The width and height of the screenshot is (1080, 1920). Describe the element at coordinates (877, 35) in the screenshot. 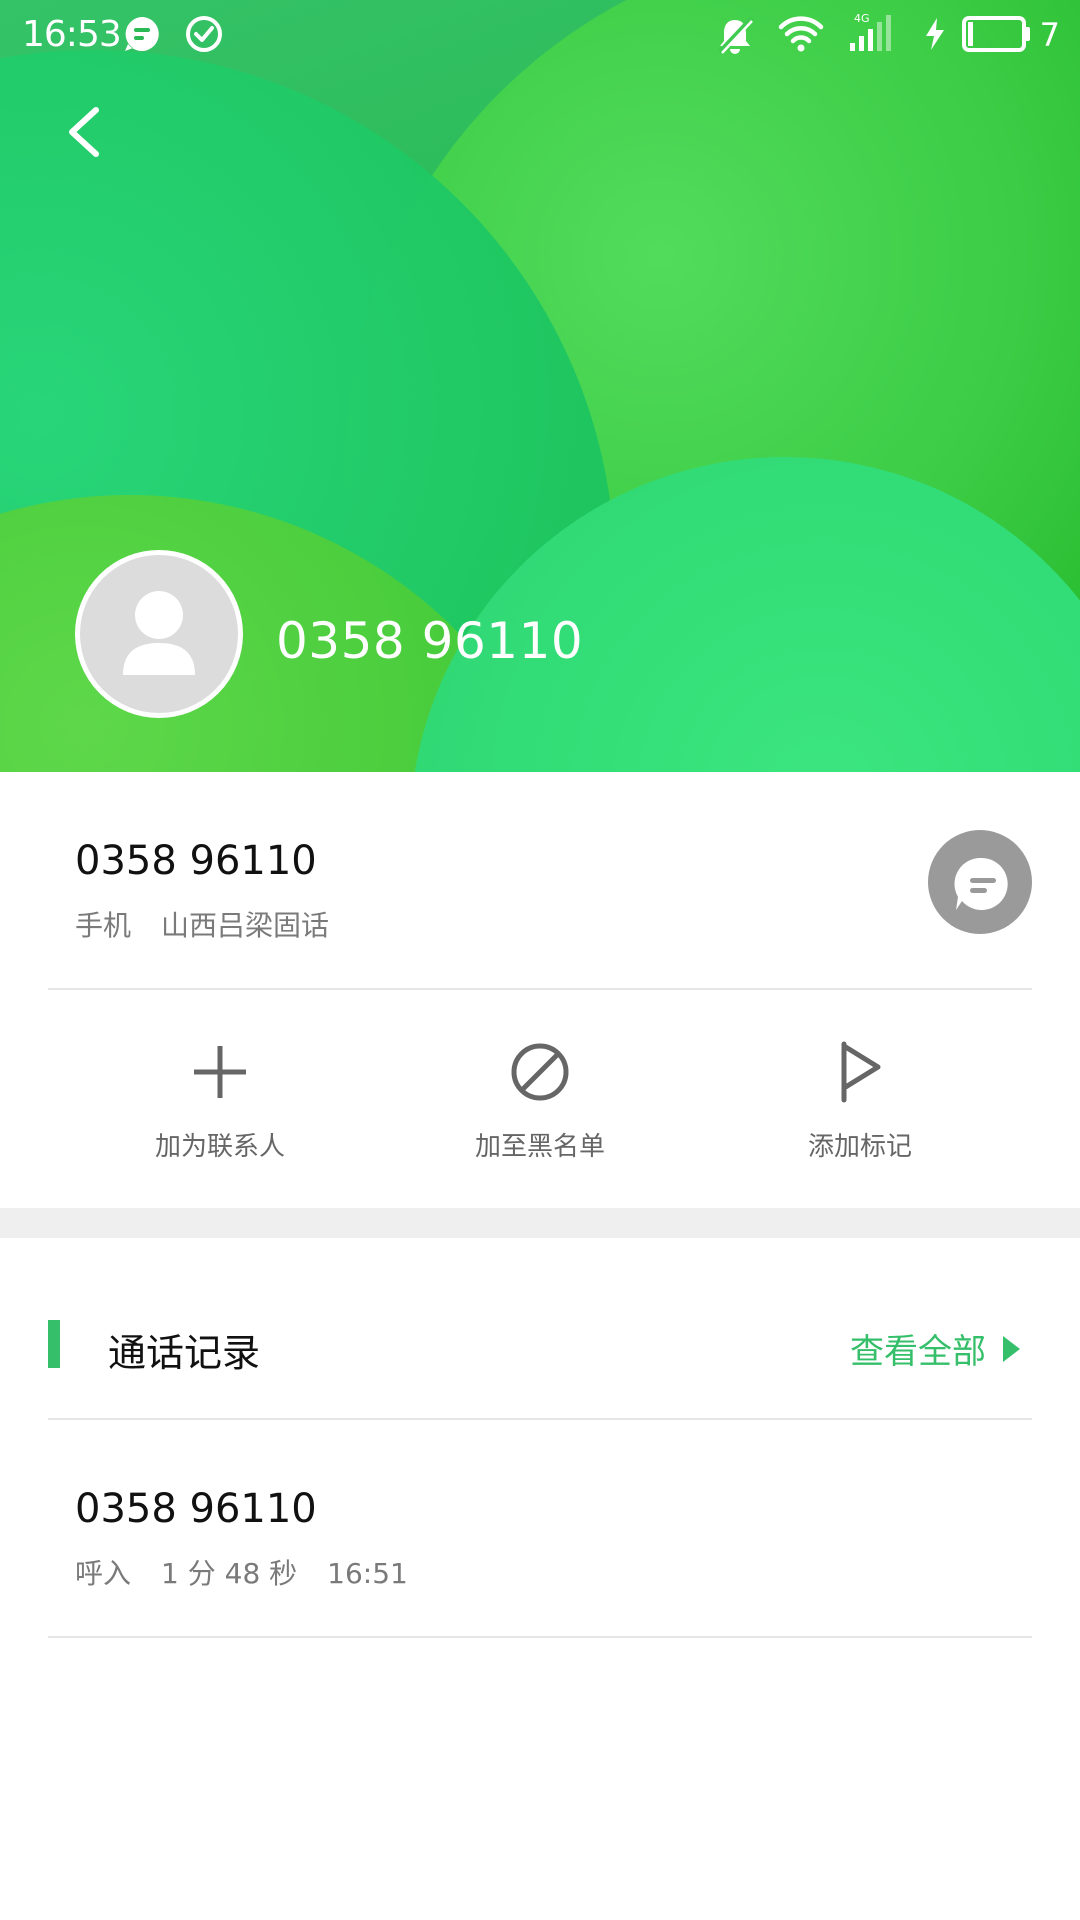

I see `cellular-signal-icon: 4G` at that location.